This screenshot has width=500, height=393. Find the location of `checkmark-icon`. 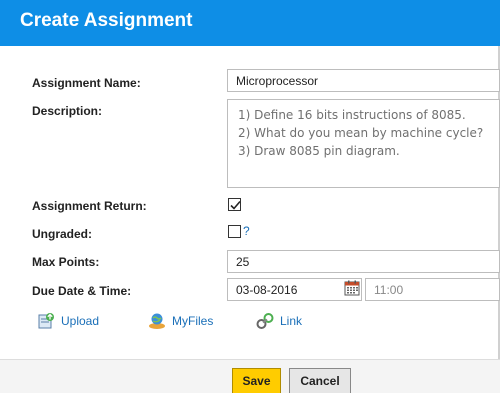

checkmark-icon is located at coordinates (235, 205).